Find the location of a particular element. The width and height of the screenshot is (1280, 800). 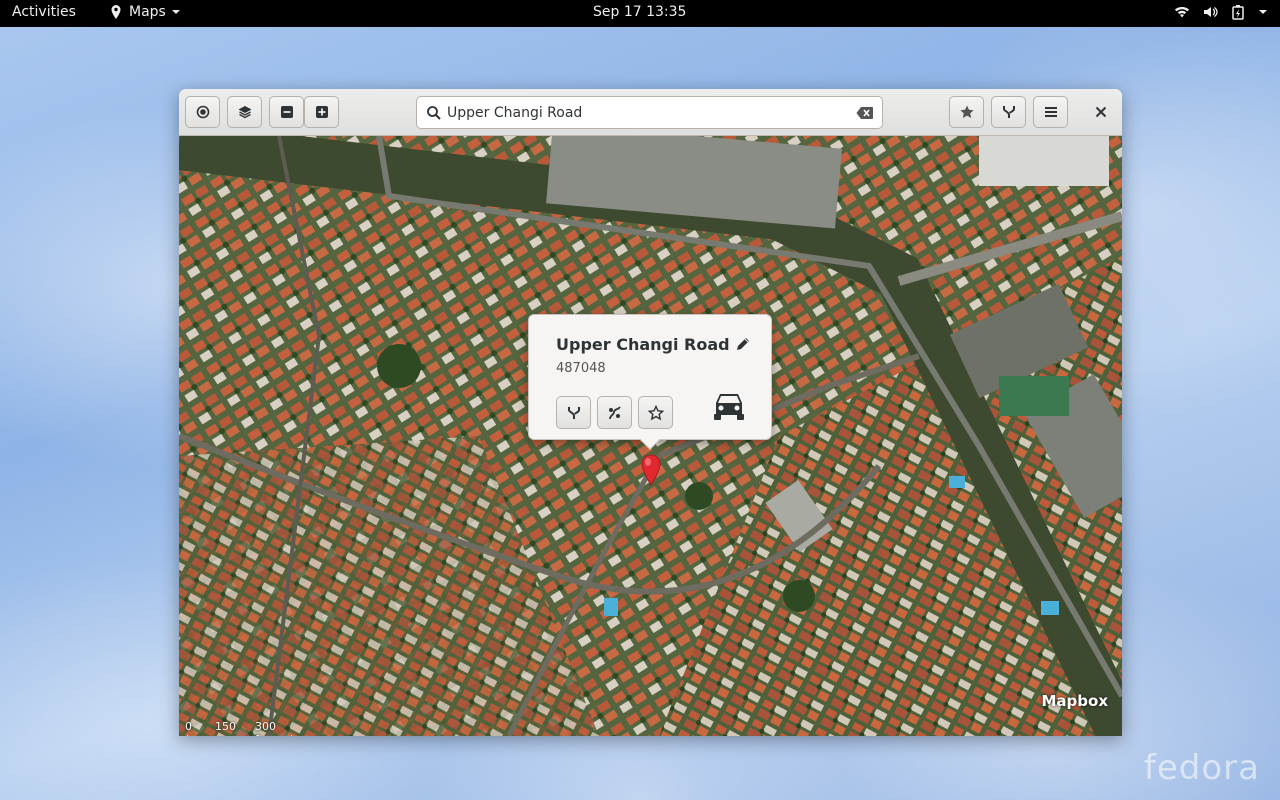

header-bar is located at coordinates (650, 112).